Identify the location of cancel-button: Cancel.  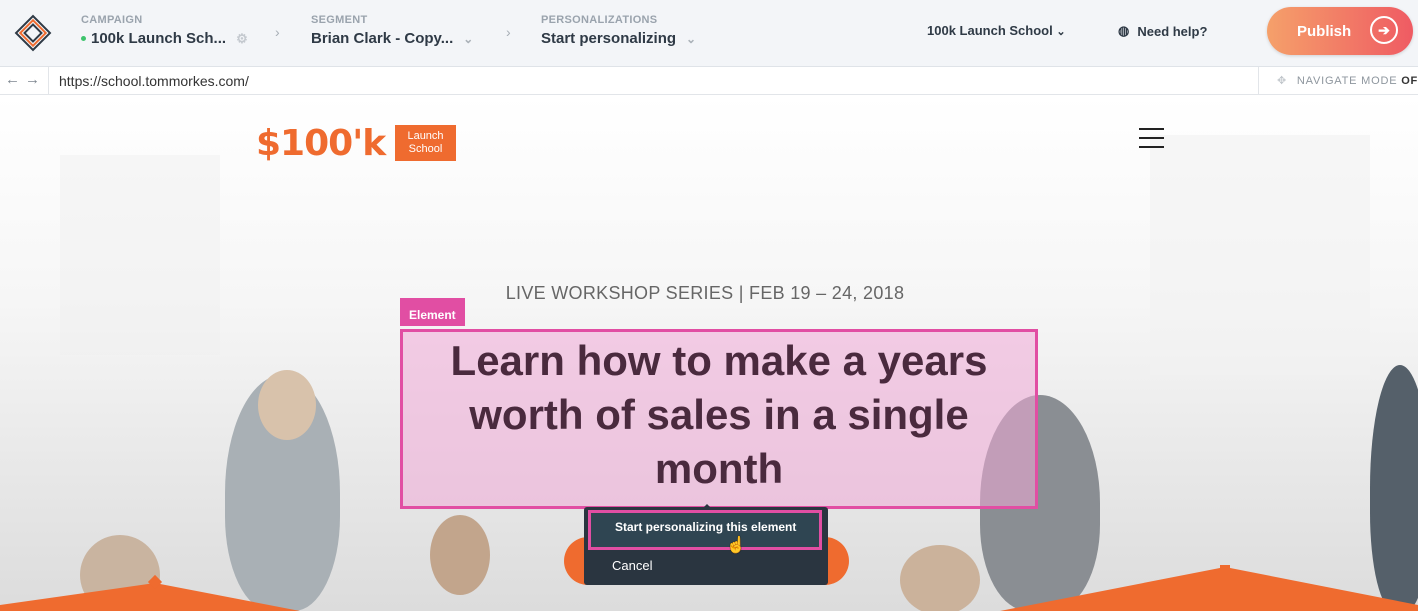
(632, 565).